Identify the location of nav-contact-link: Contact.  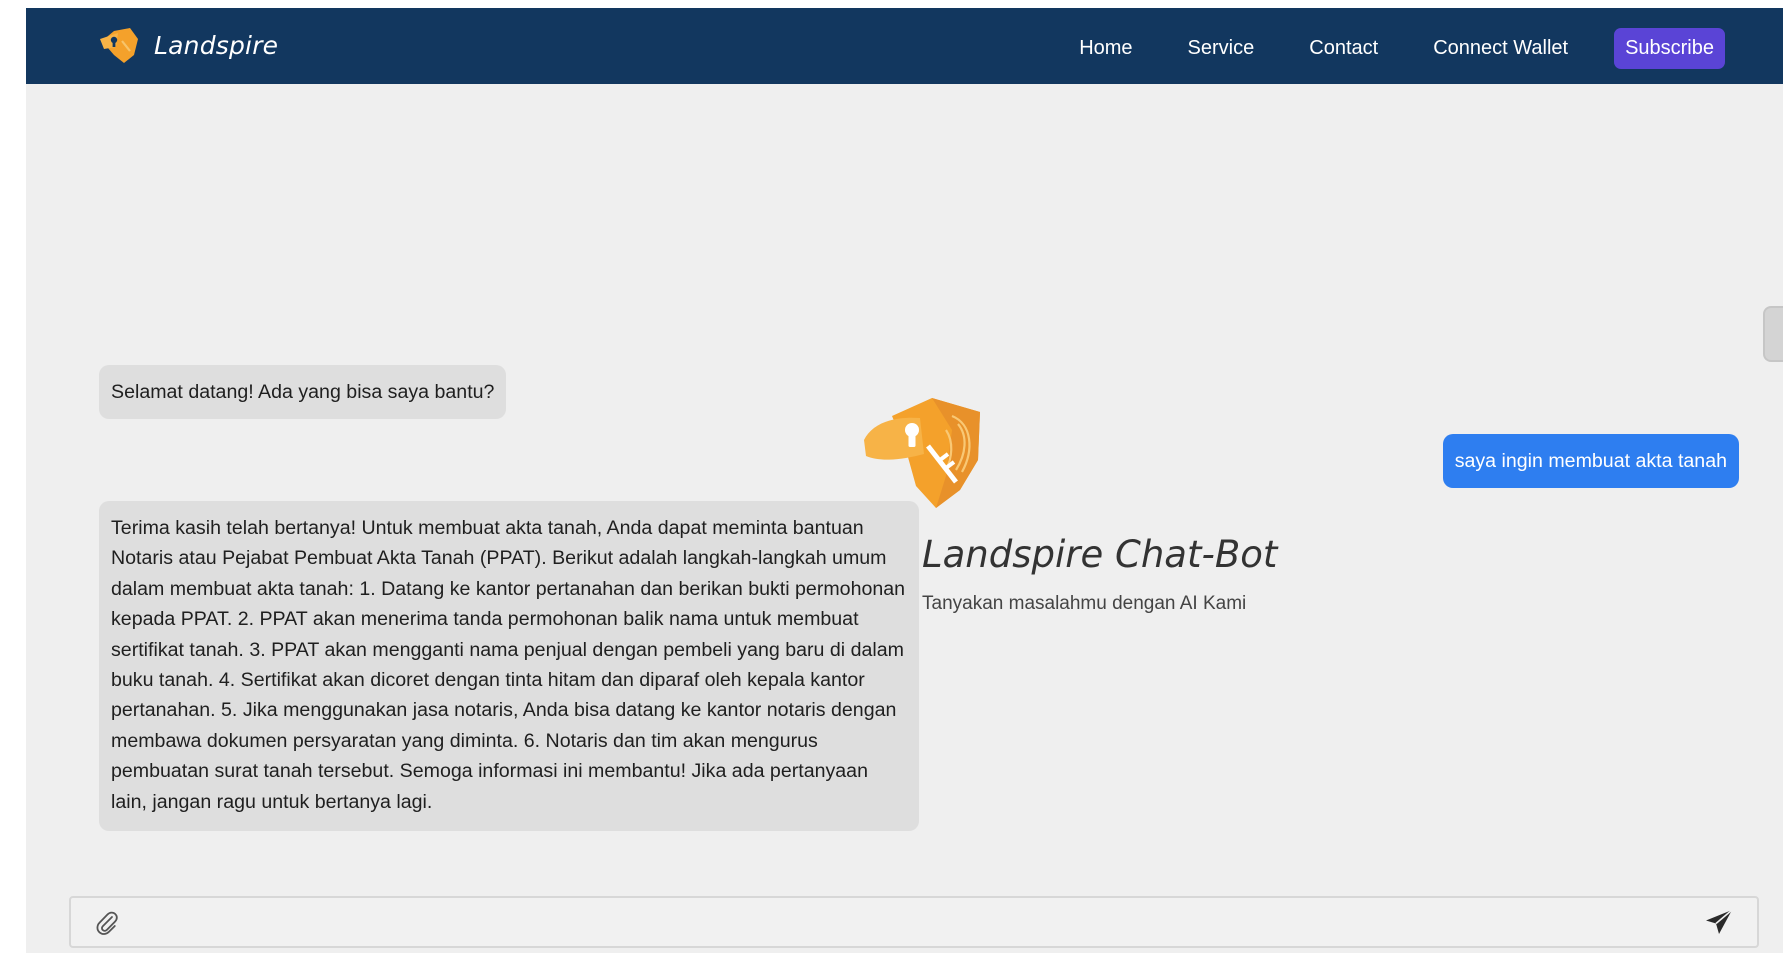
(1343, 48).